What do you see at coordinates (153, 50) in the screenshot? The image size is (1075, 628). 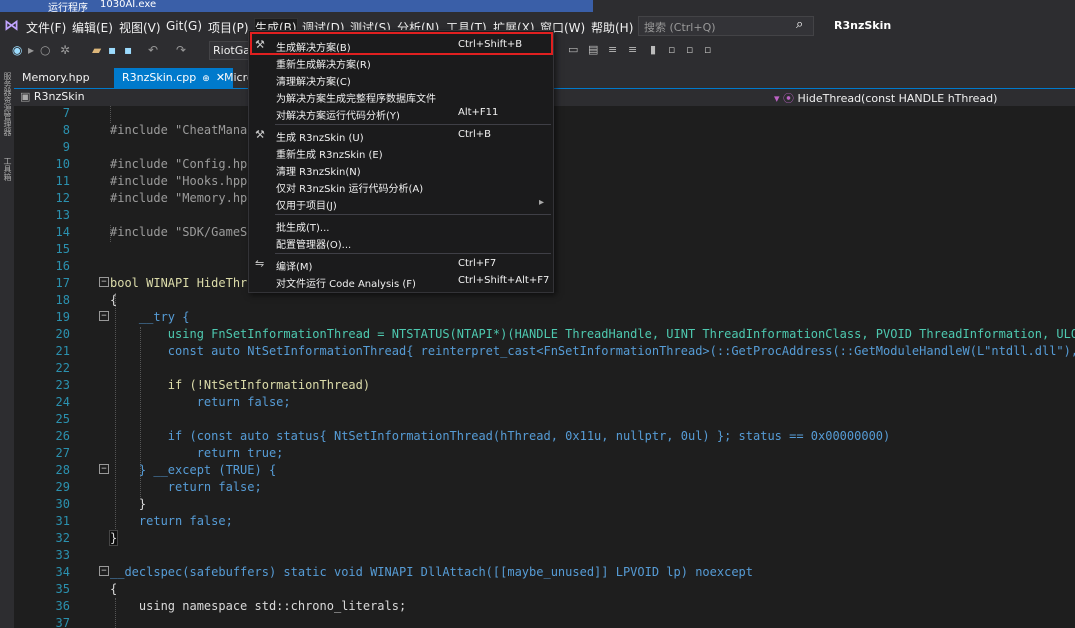 I see `undo-icon: ↶` at bounding box center [153, 50].